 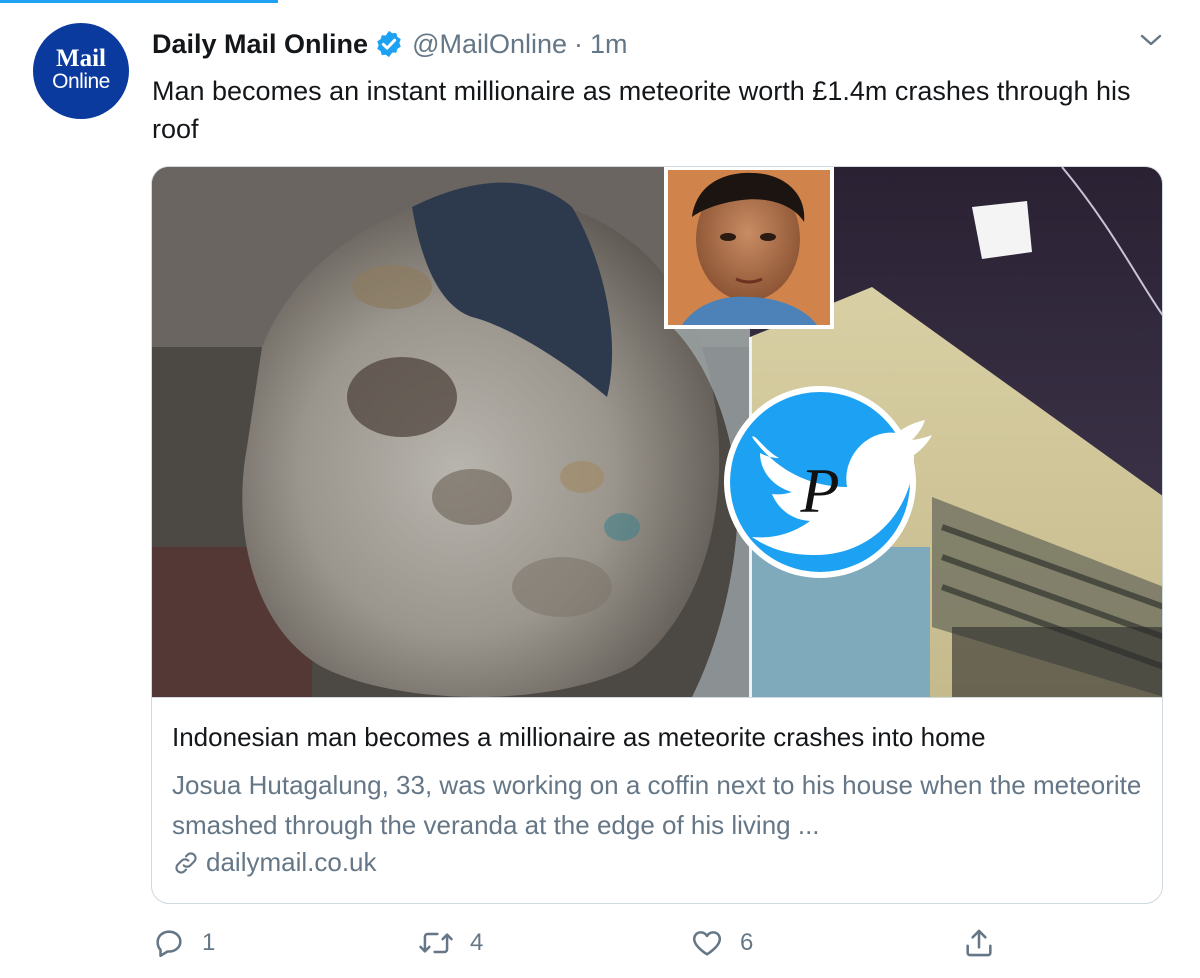 I want to click on share-icon, so click(x=979, y=943).